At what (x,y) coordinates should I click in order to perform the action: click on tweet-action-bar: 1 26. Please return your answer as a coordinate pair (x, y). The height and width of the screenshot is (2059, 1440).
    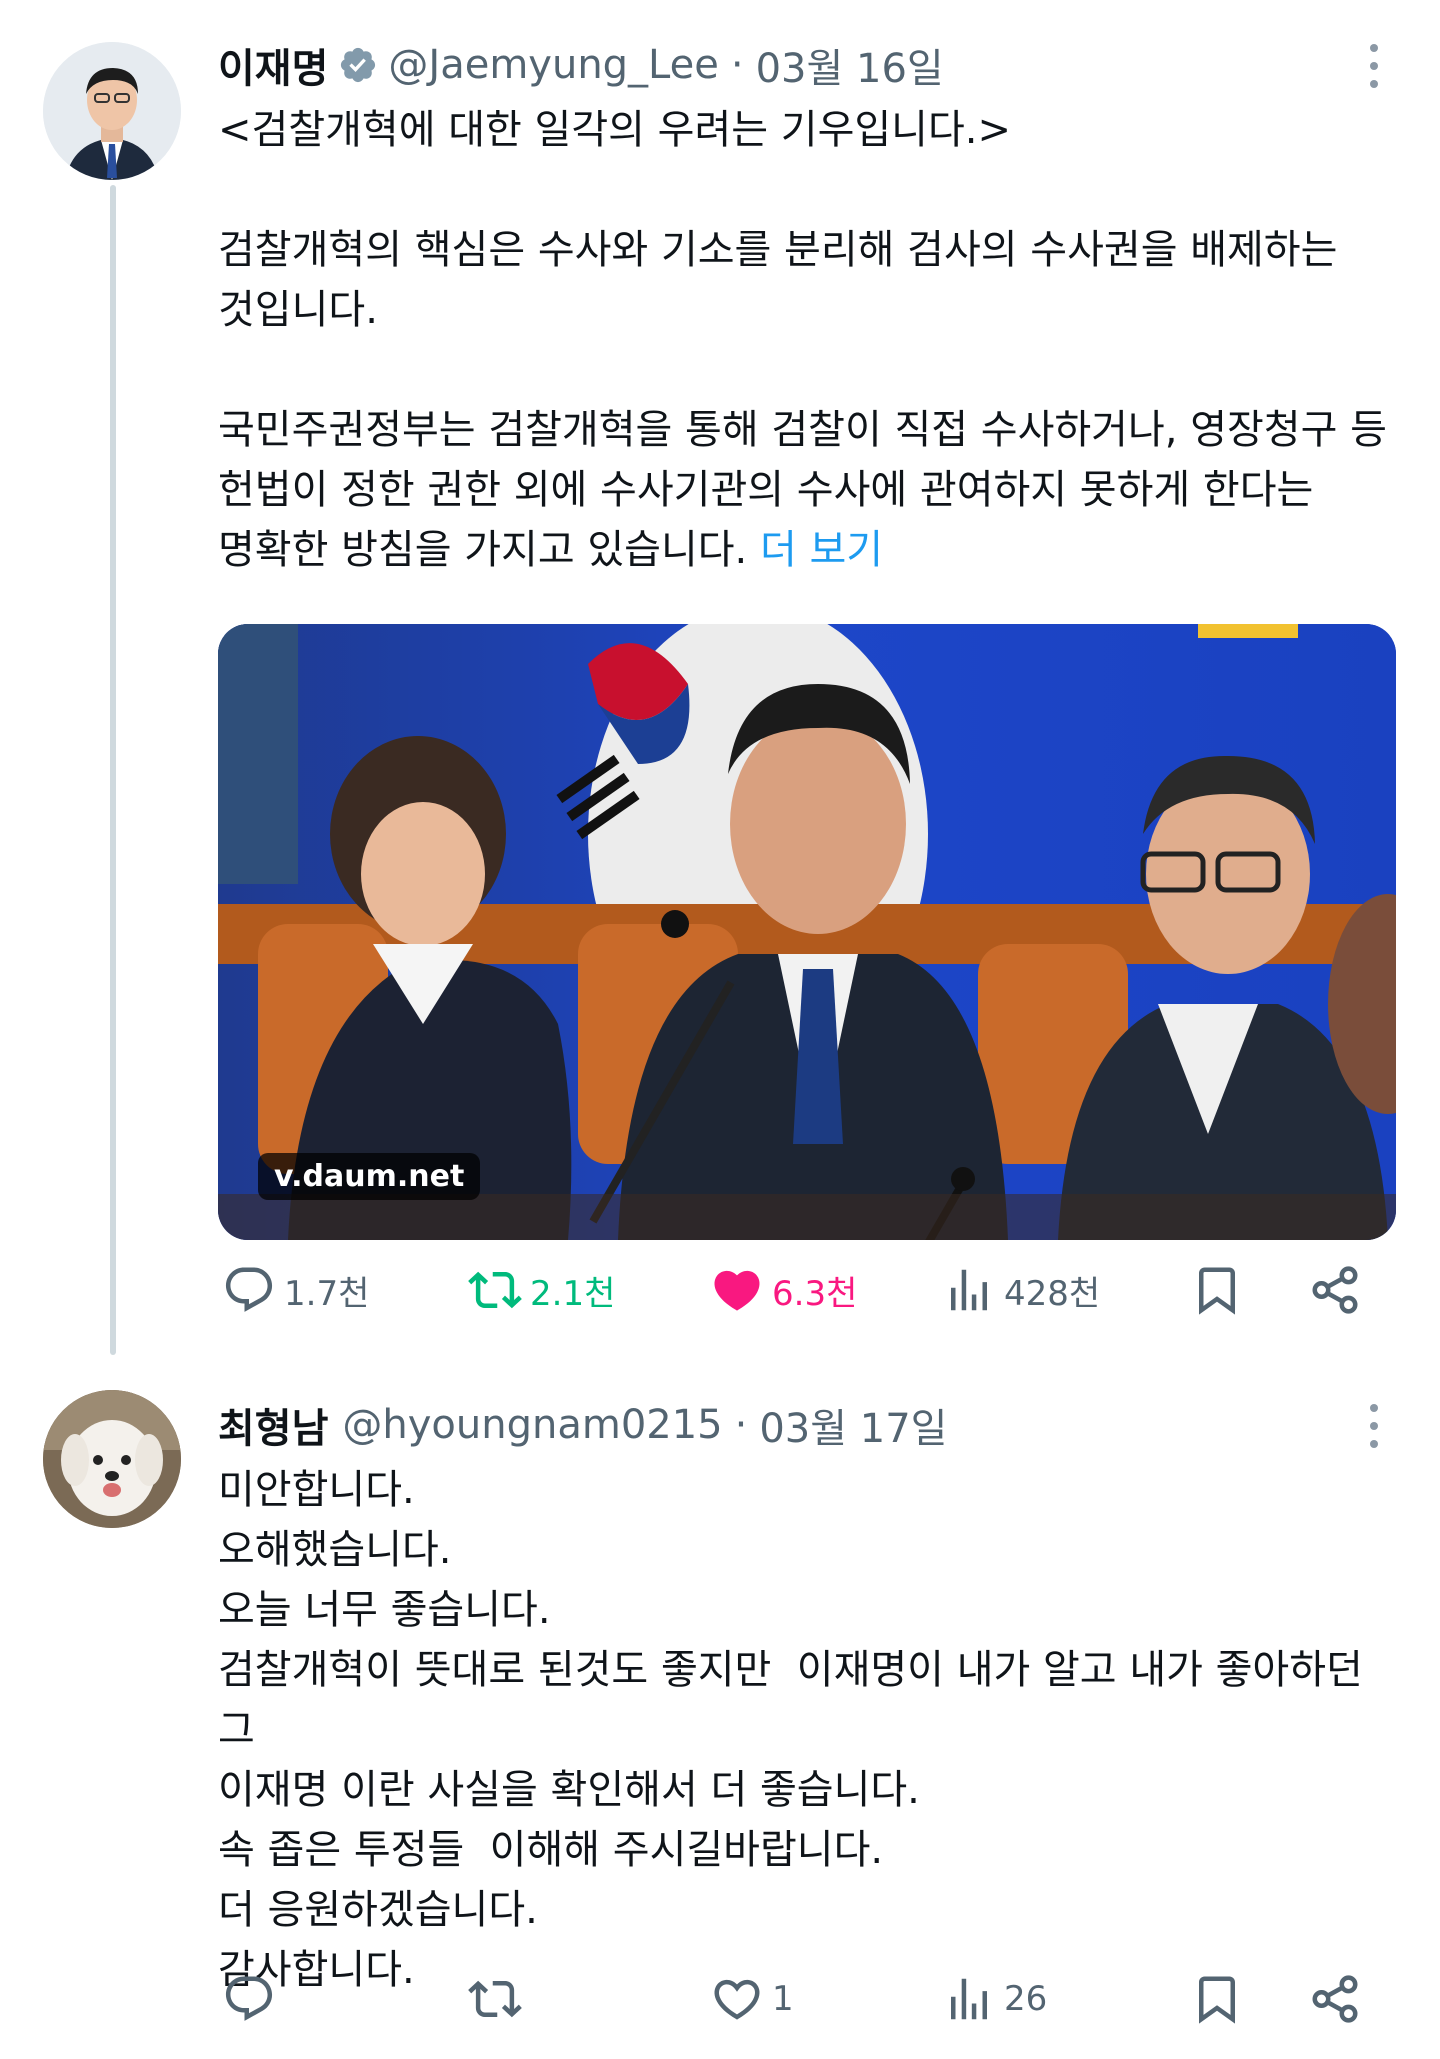
    Looking at the image, I should click on (797, 1999).